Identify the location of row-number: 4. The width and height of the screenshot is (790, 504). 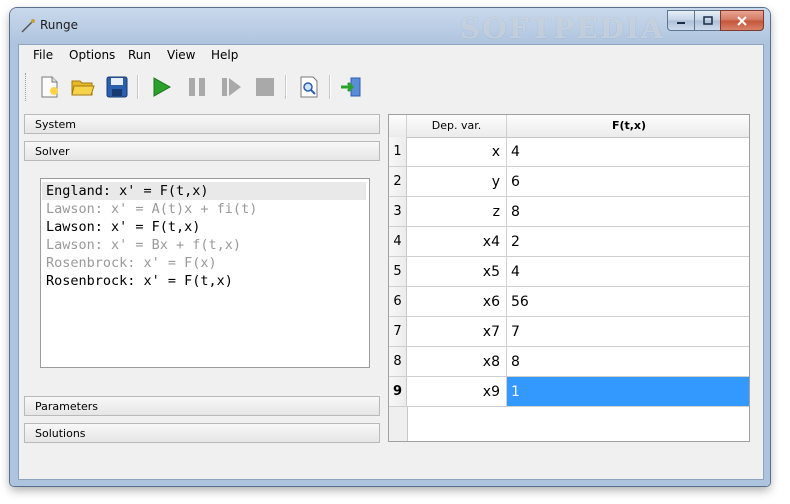
(398, 242).